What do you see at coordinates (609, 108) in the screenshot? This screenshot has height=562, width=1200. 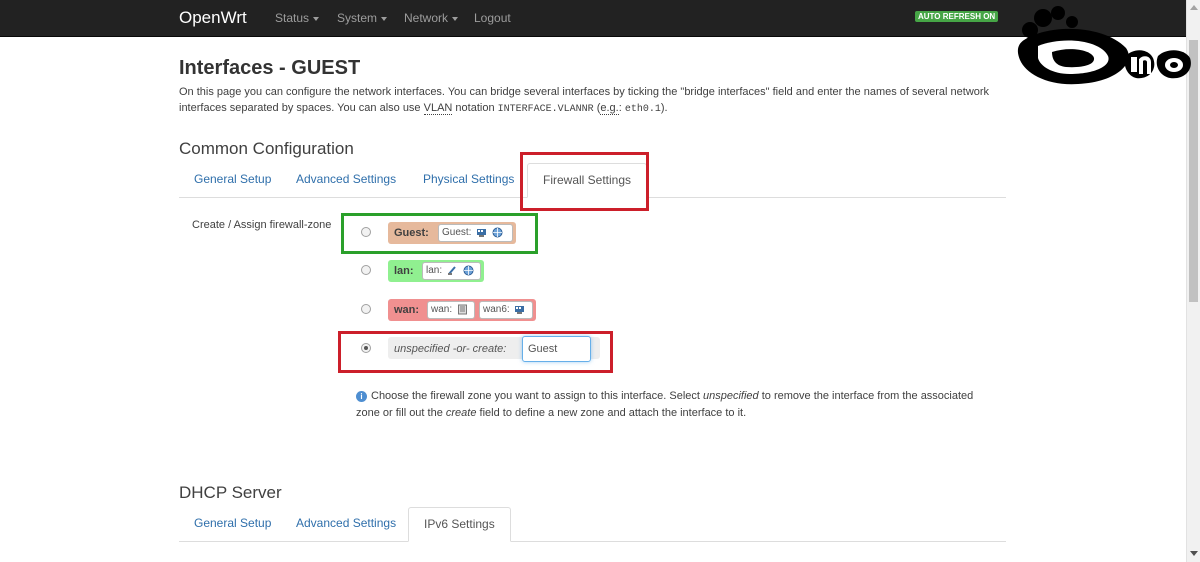 I see `eg-abbr: e.g.` at bounding box center [609, 108].